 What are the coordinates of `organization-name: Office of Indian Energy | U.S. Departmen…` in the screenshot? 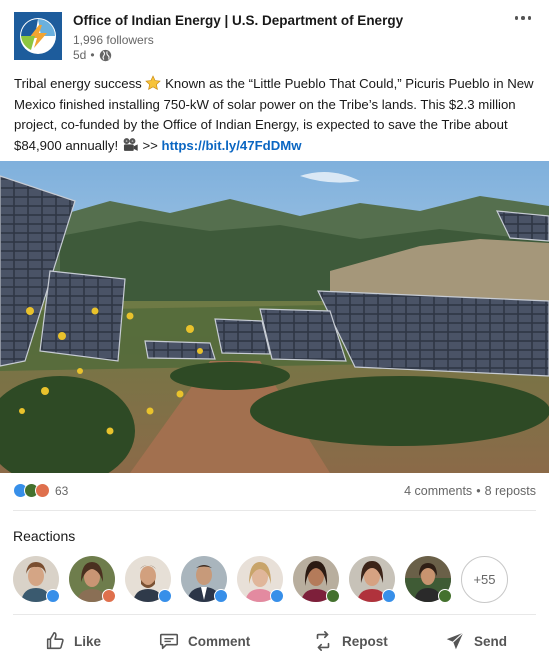 It's located at (238, 20).